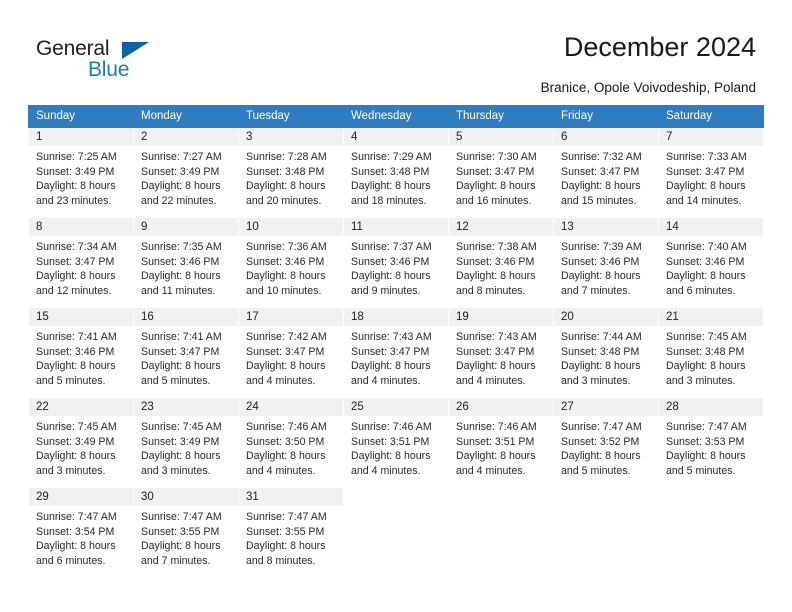 This screenshot has height=612, width=792. Describe the element at coordinates (396, 317) in the screenshot. I see `day-number: 18` at that location.